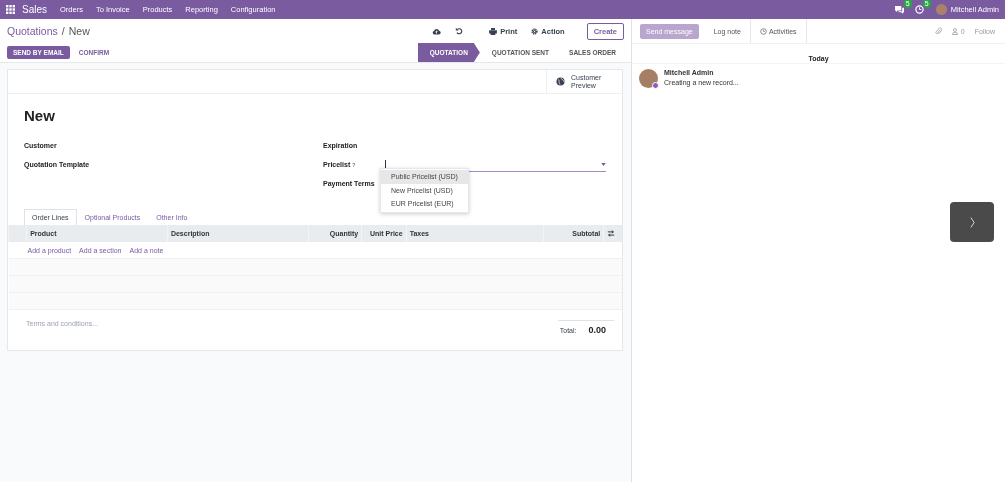 Image resolution: width=1005 pixels, height=482 pixels. I want to click on paperclip-icon, so click(938, 31).